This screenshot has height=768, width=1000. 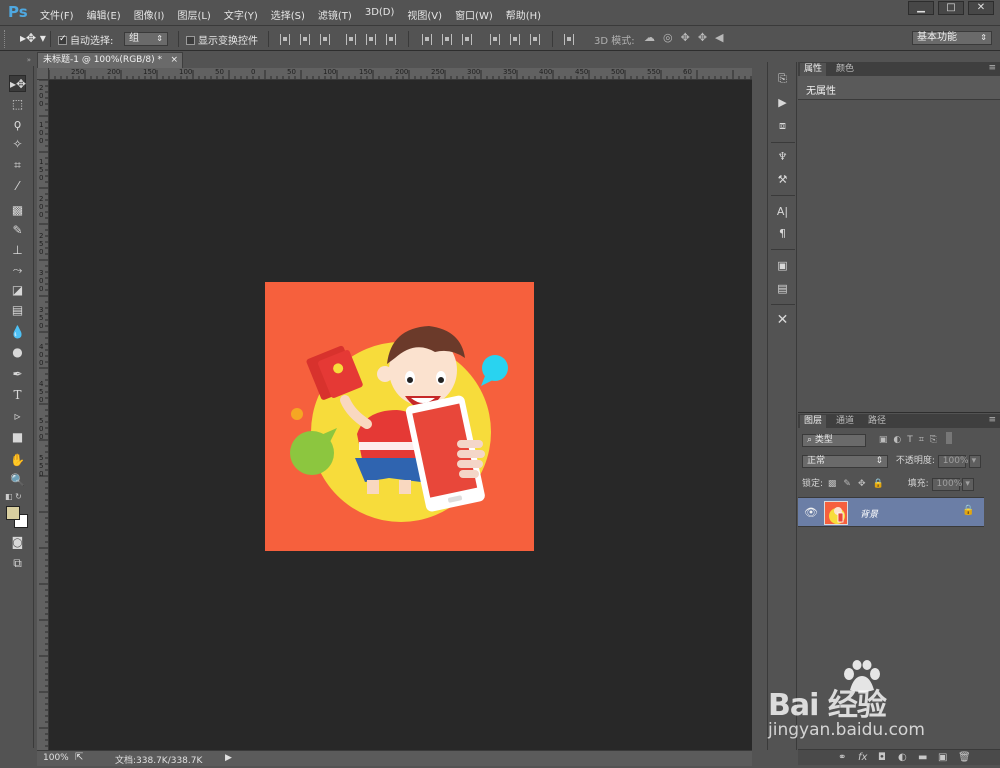 I want to click on align-left-edges-icon, so click(x=351, y=39).